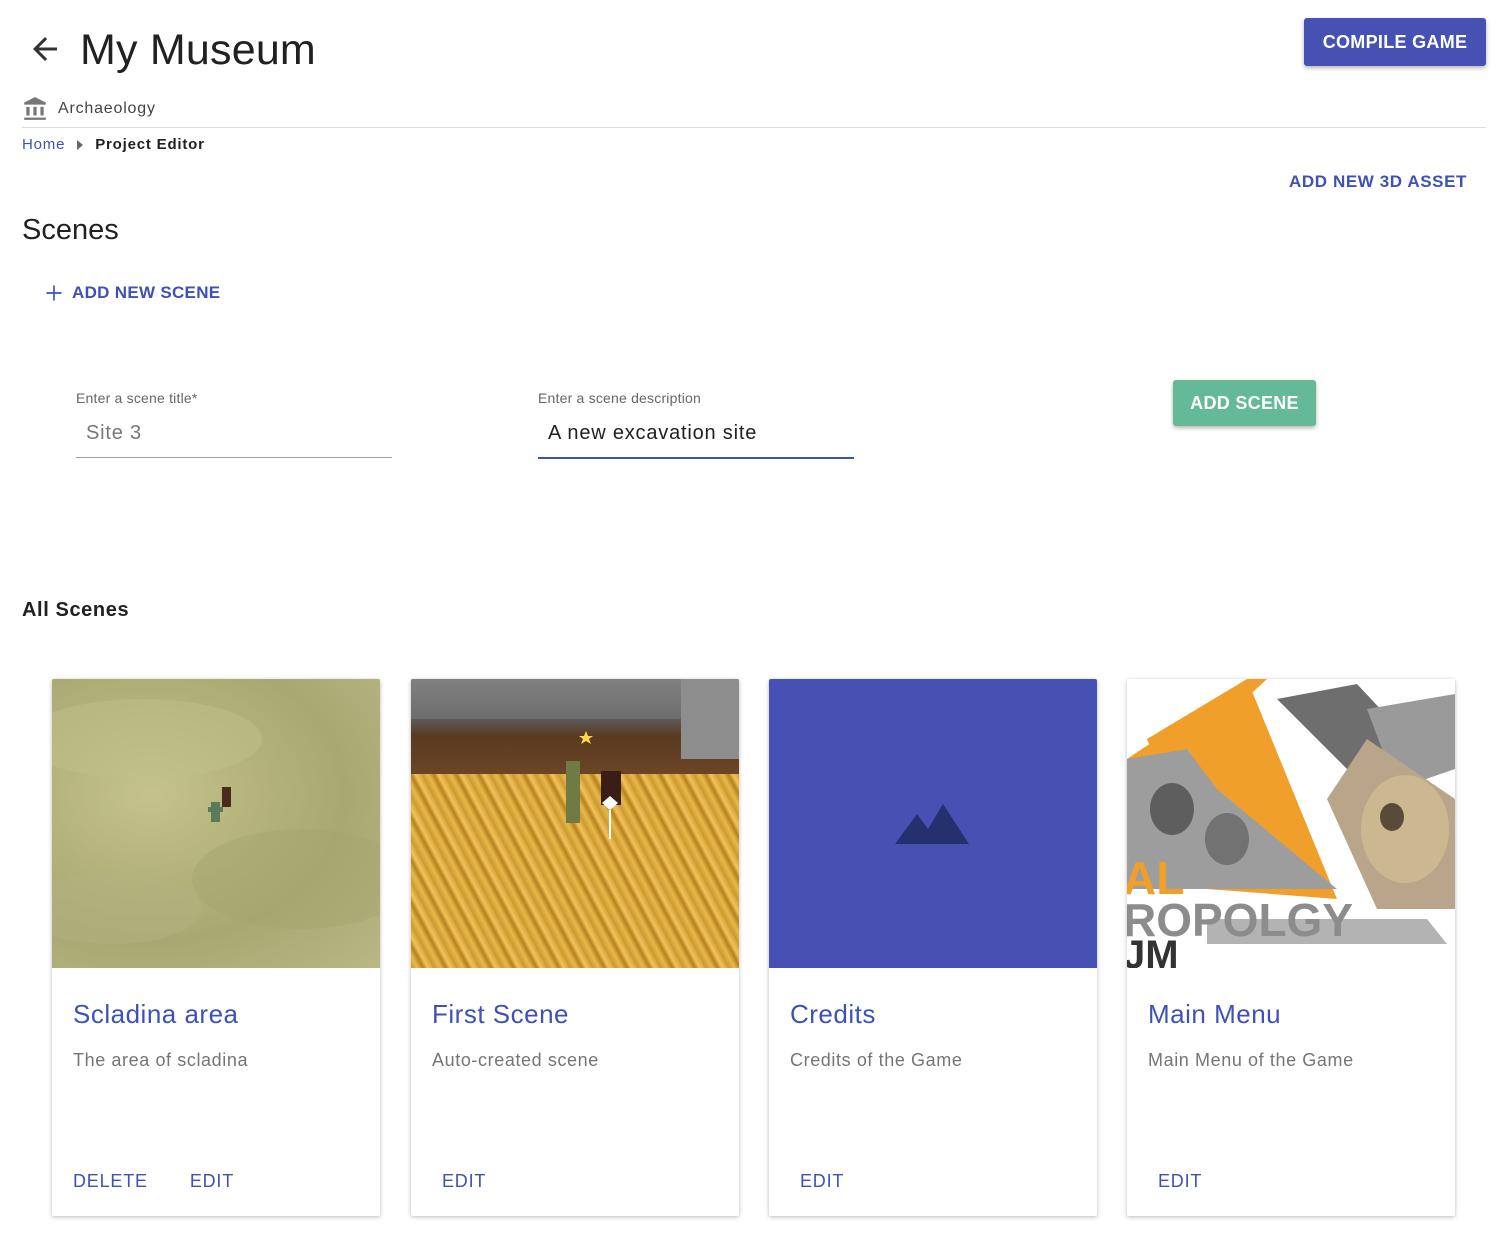 This screenshot has height=1241, width=1505. What do you see at coordinates (54, 293) in the screenshot?
I see `plus-icon` at bounding box center [54, 293].